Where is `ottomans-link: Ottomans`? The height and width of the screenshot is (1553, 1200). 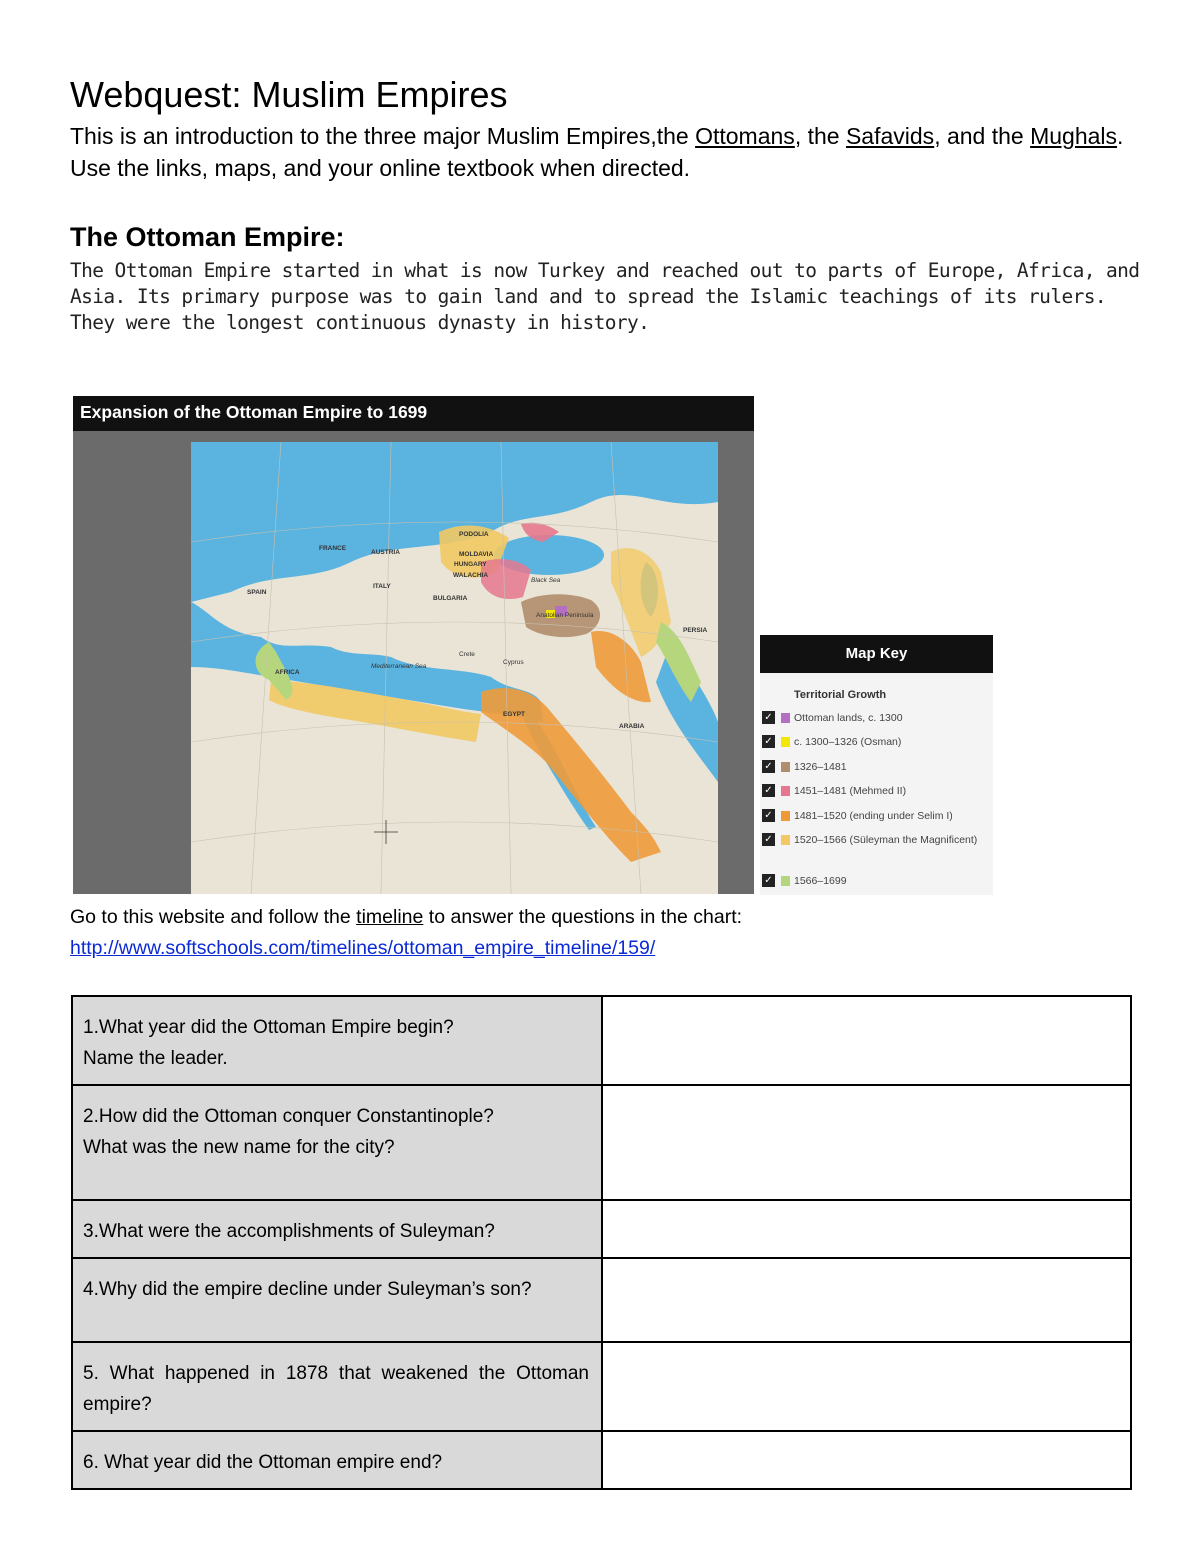 ottomans-link: Ottomans is located at coordinates (745, 136).